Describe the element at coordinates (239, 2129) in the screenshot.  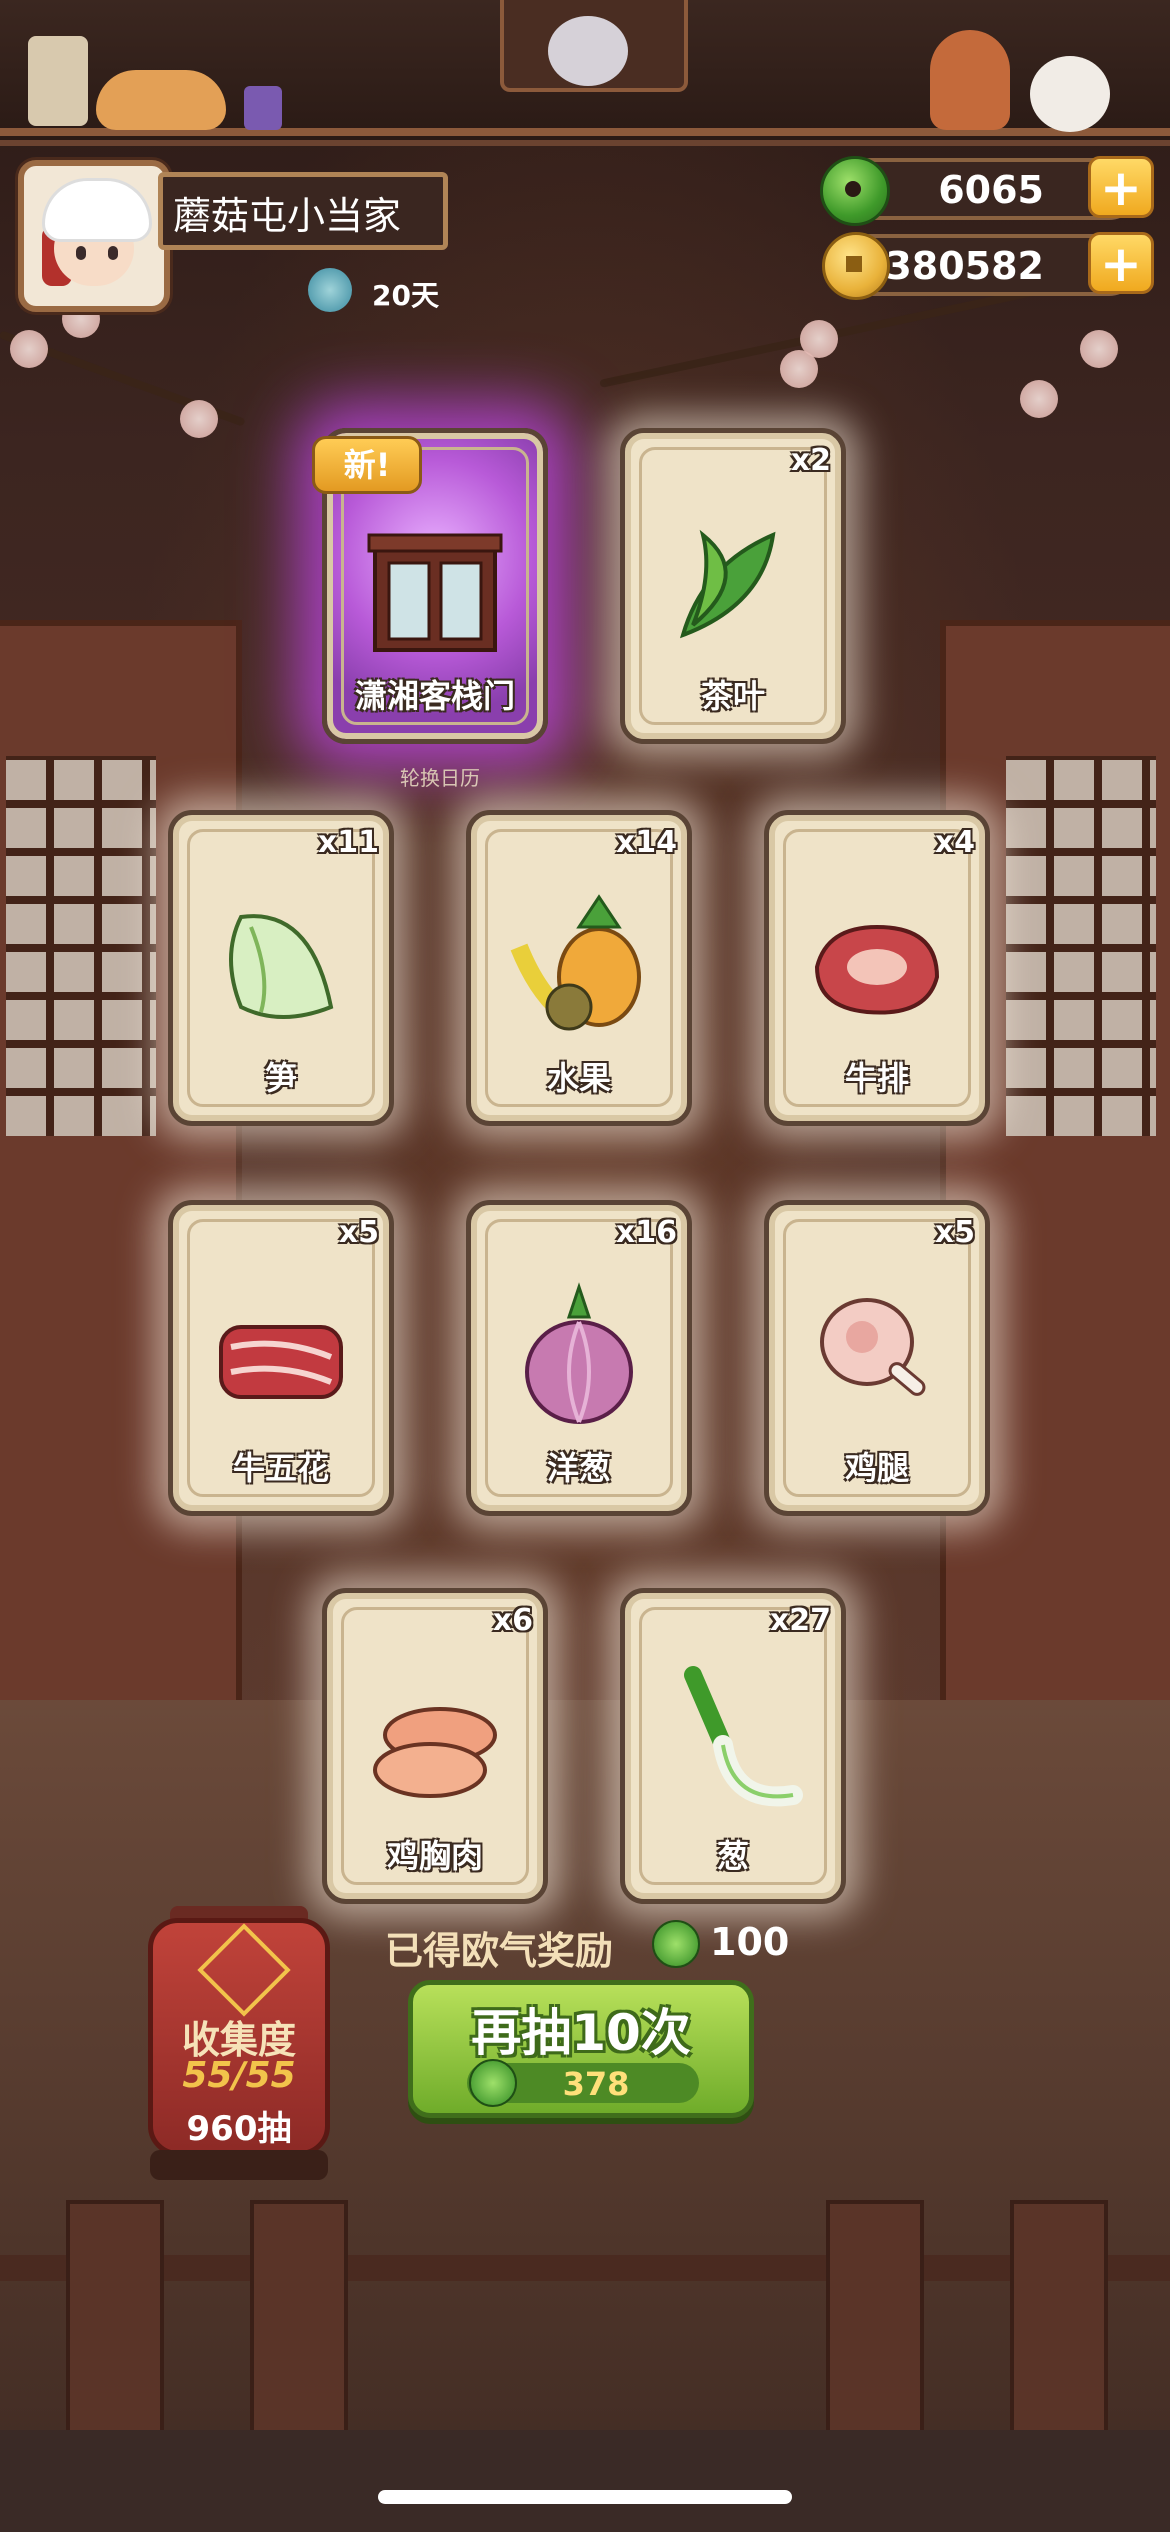
I see `total-draws: 960抽` at that location.